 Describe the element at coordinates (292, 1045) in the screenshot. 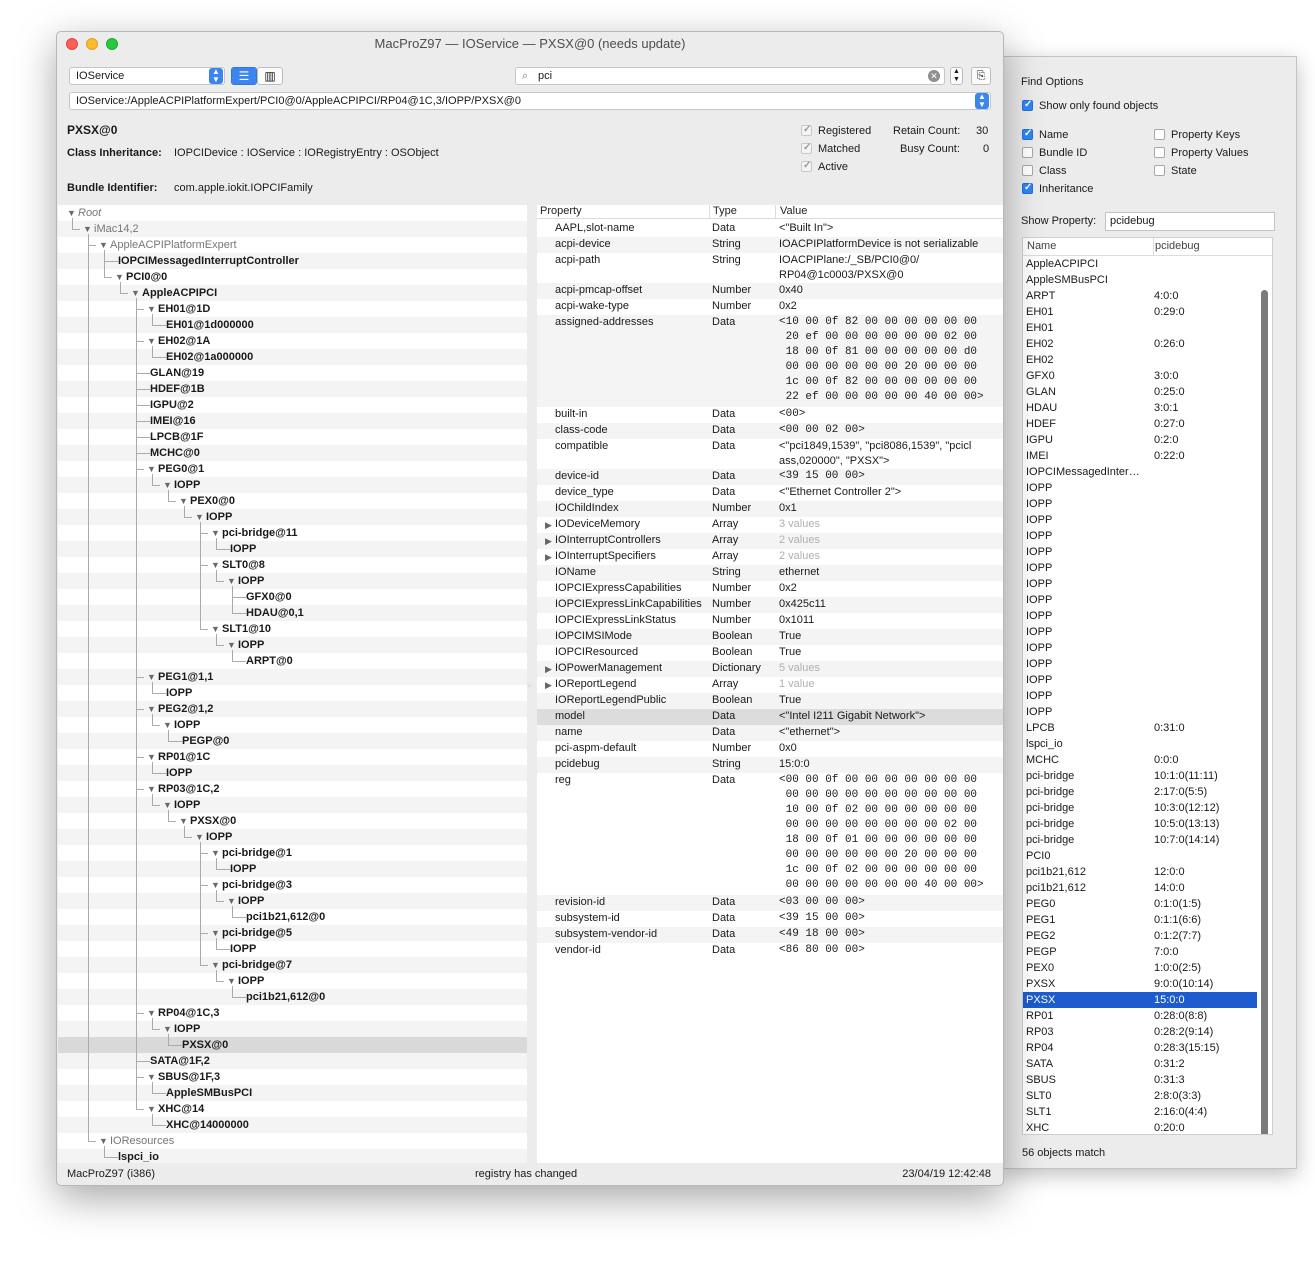

I see `tree-row: PXSX@0` at that location.